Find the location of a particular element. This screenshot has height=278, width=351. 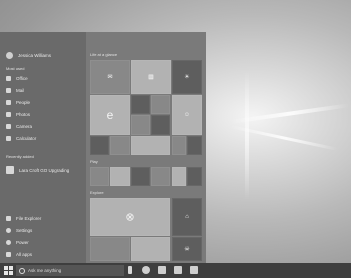

folder-icon is located at coordinates (8, 218).